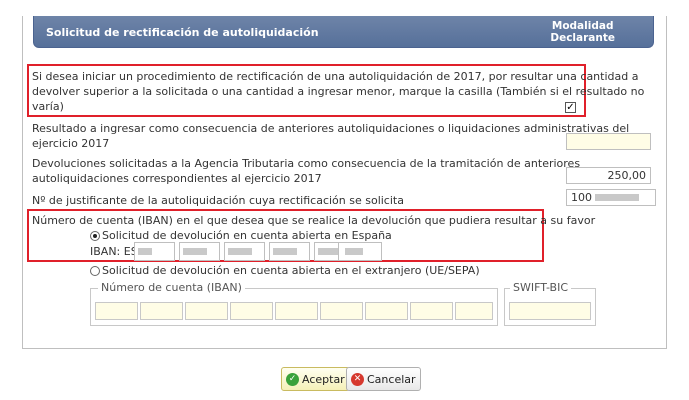  Describe the element at coordinates (582, 38) in the screenshot. I see `modalidad-line2: Declarante` at that location.